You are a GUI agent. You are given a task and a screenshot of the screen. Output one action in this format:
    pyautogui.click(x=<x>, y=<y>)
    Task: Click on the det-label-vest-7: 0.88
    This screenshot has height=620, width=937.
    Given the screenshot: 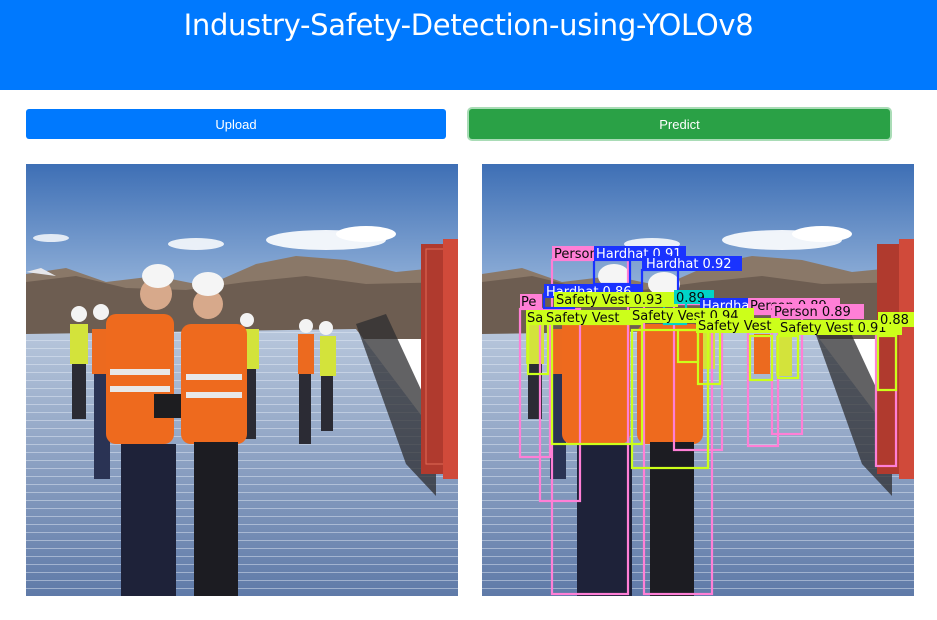 What is the action you would take?
    pyautogui.click(x=896, y=320)
    